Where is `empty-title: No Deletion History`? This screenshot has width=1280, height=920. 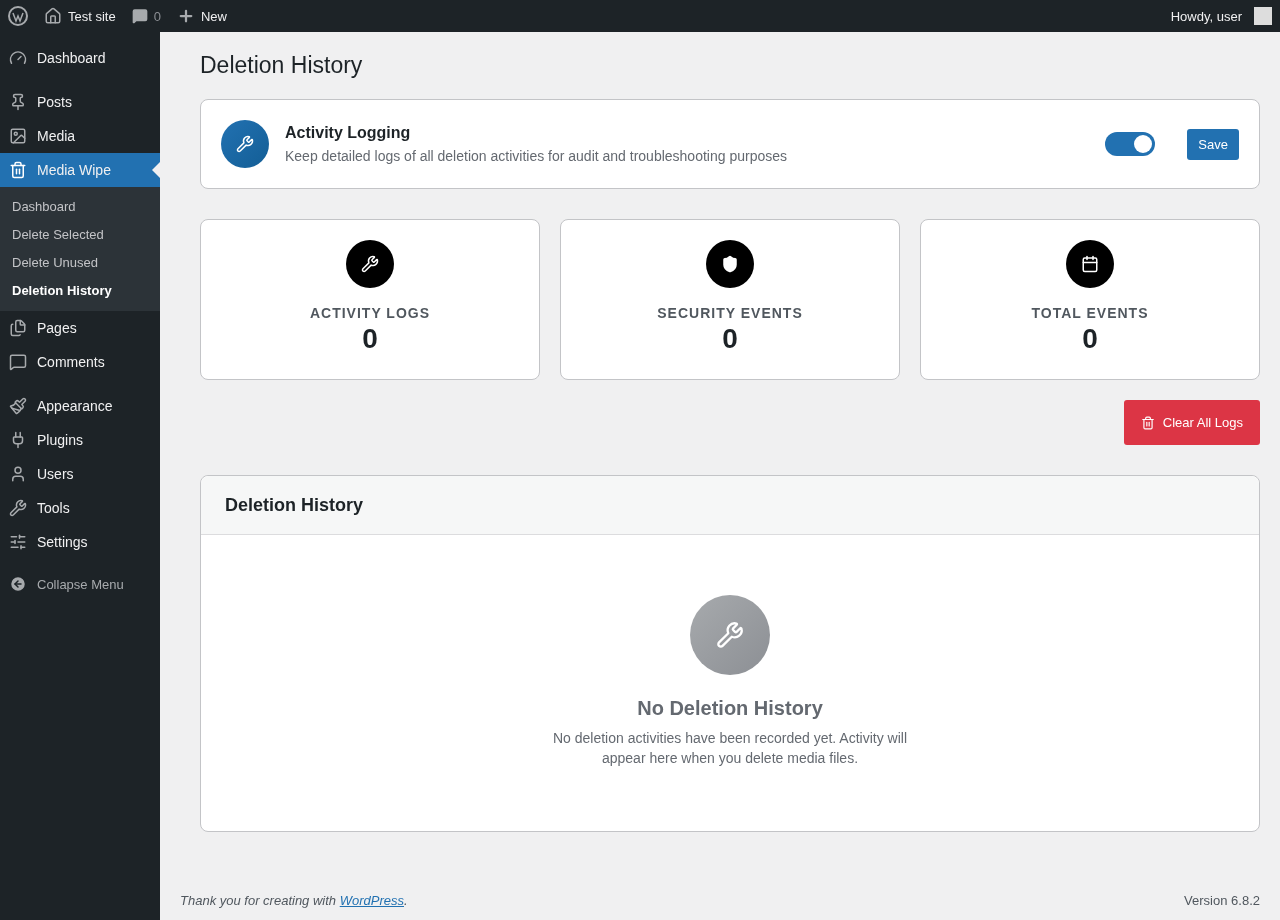 empty-title: No Deletion History is located at coordinates (730, 708).